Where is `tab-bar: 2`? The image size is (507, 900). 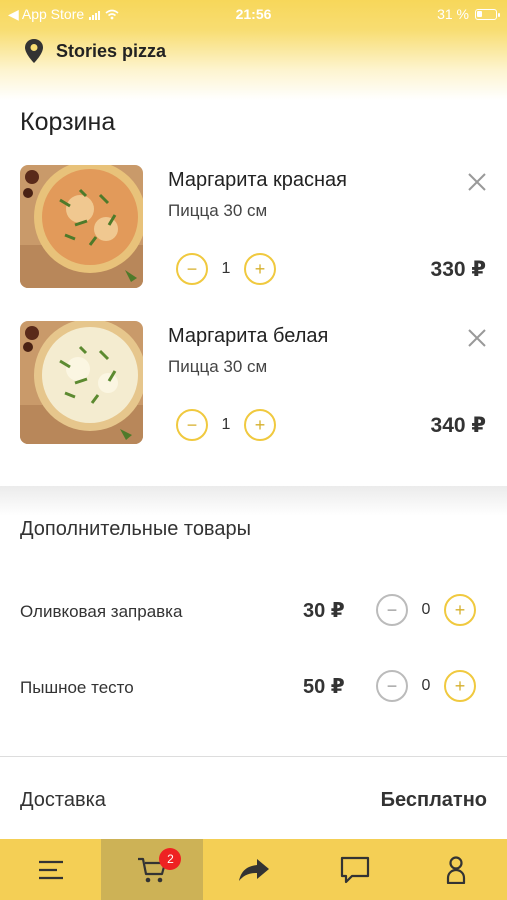 tab-bar: 2 is located at coordinates (253, 869).